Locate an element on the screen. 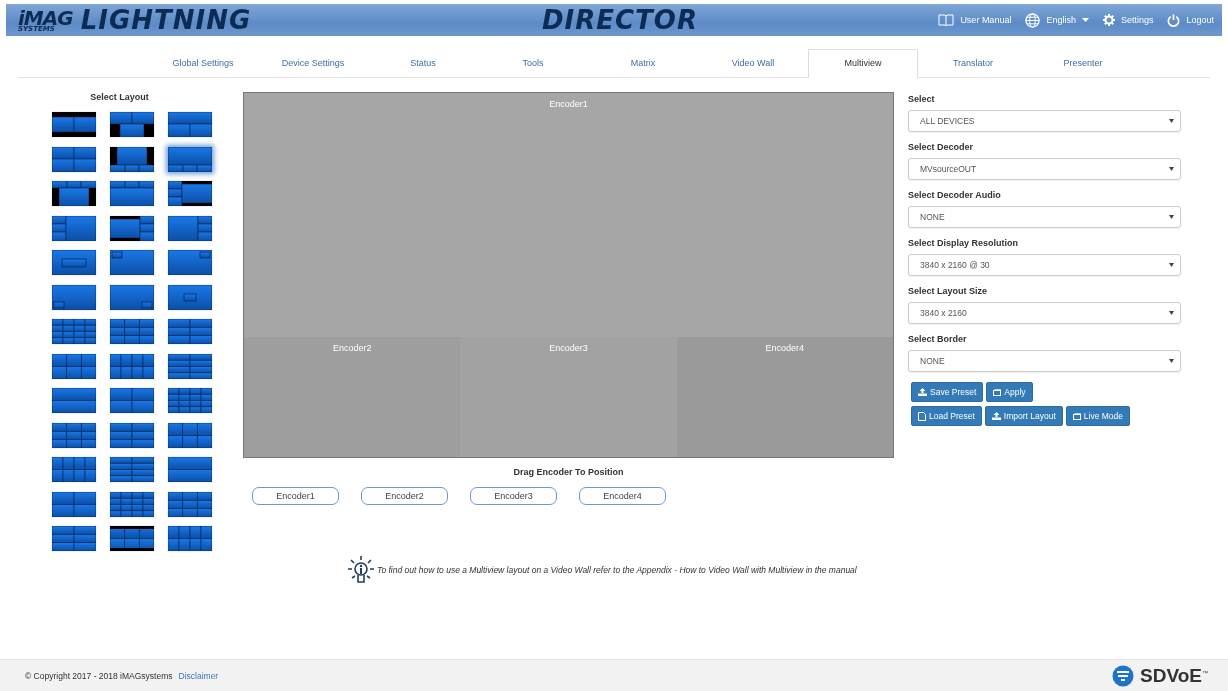 Image resolution: width=1228 pixels, height=691 pixels. header-link: Settings is located at coordinates (1128, 20).